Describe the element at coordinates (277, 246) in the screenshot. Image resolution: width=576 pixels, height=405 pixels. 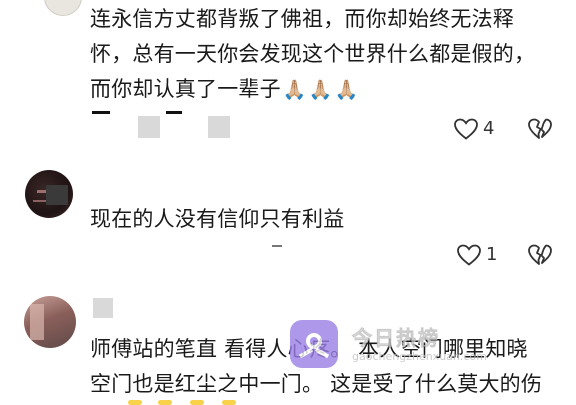
I see `tiny-mark` at that location.